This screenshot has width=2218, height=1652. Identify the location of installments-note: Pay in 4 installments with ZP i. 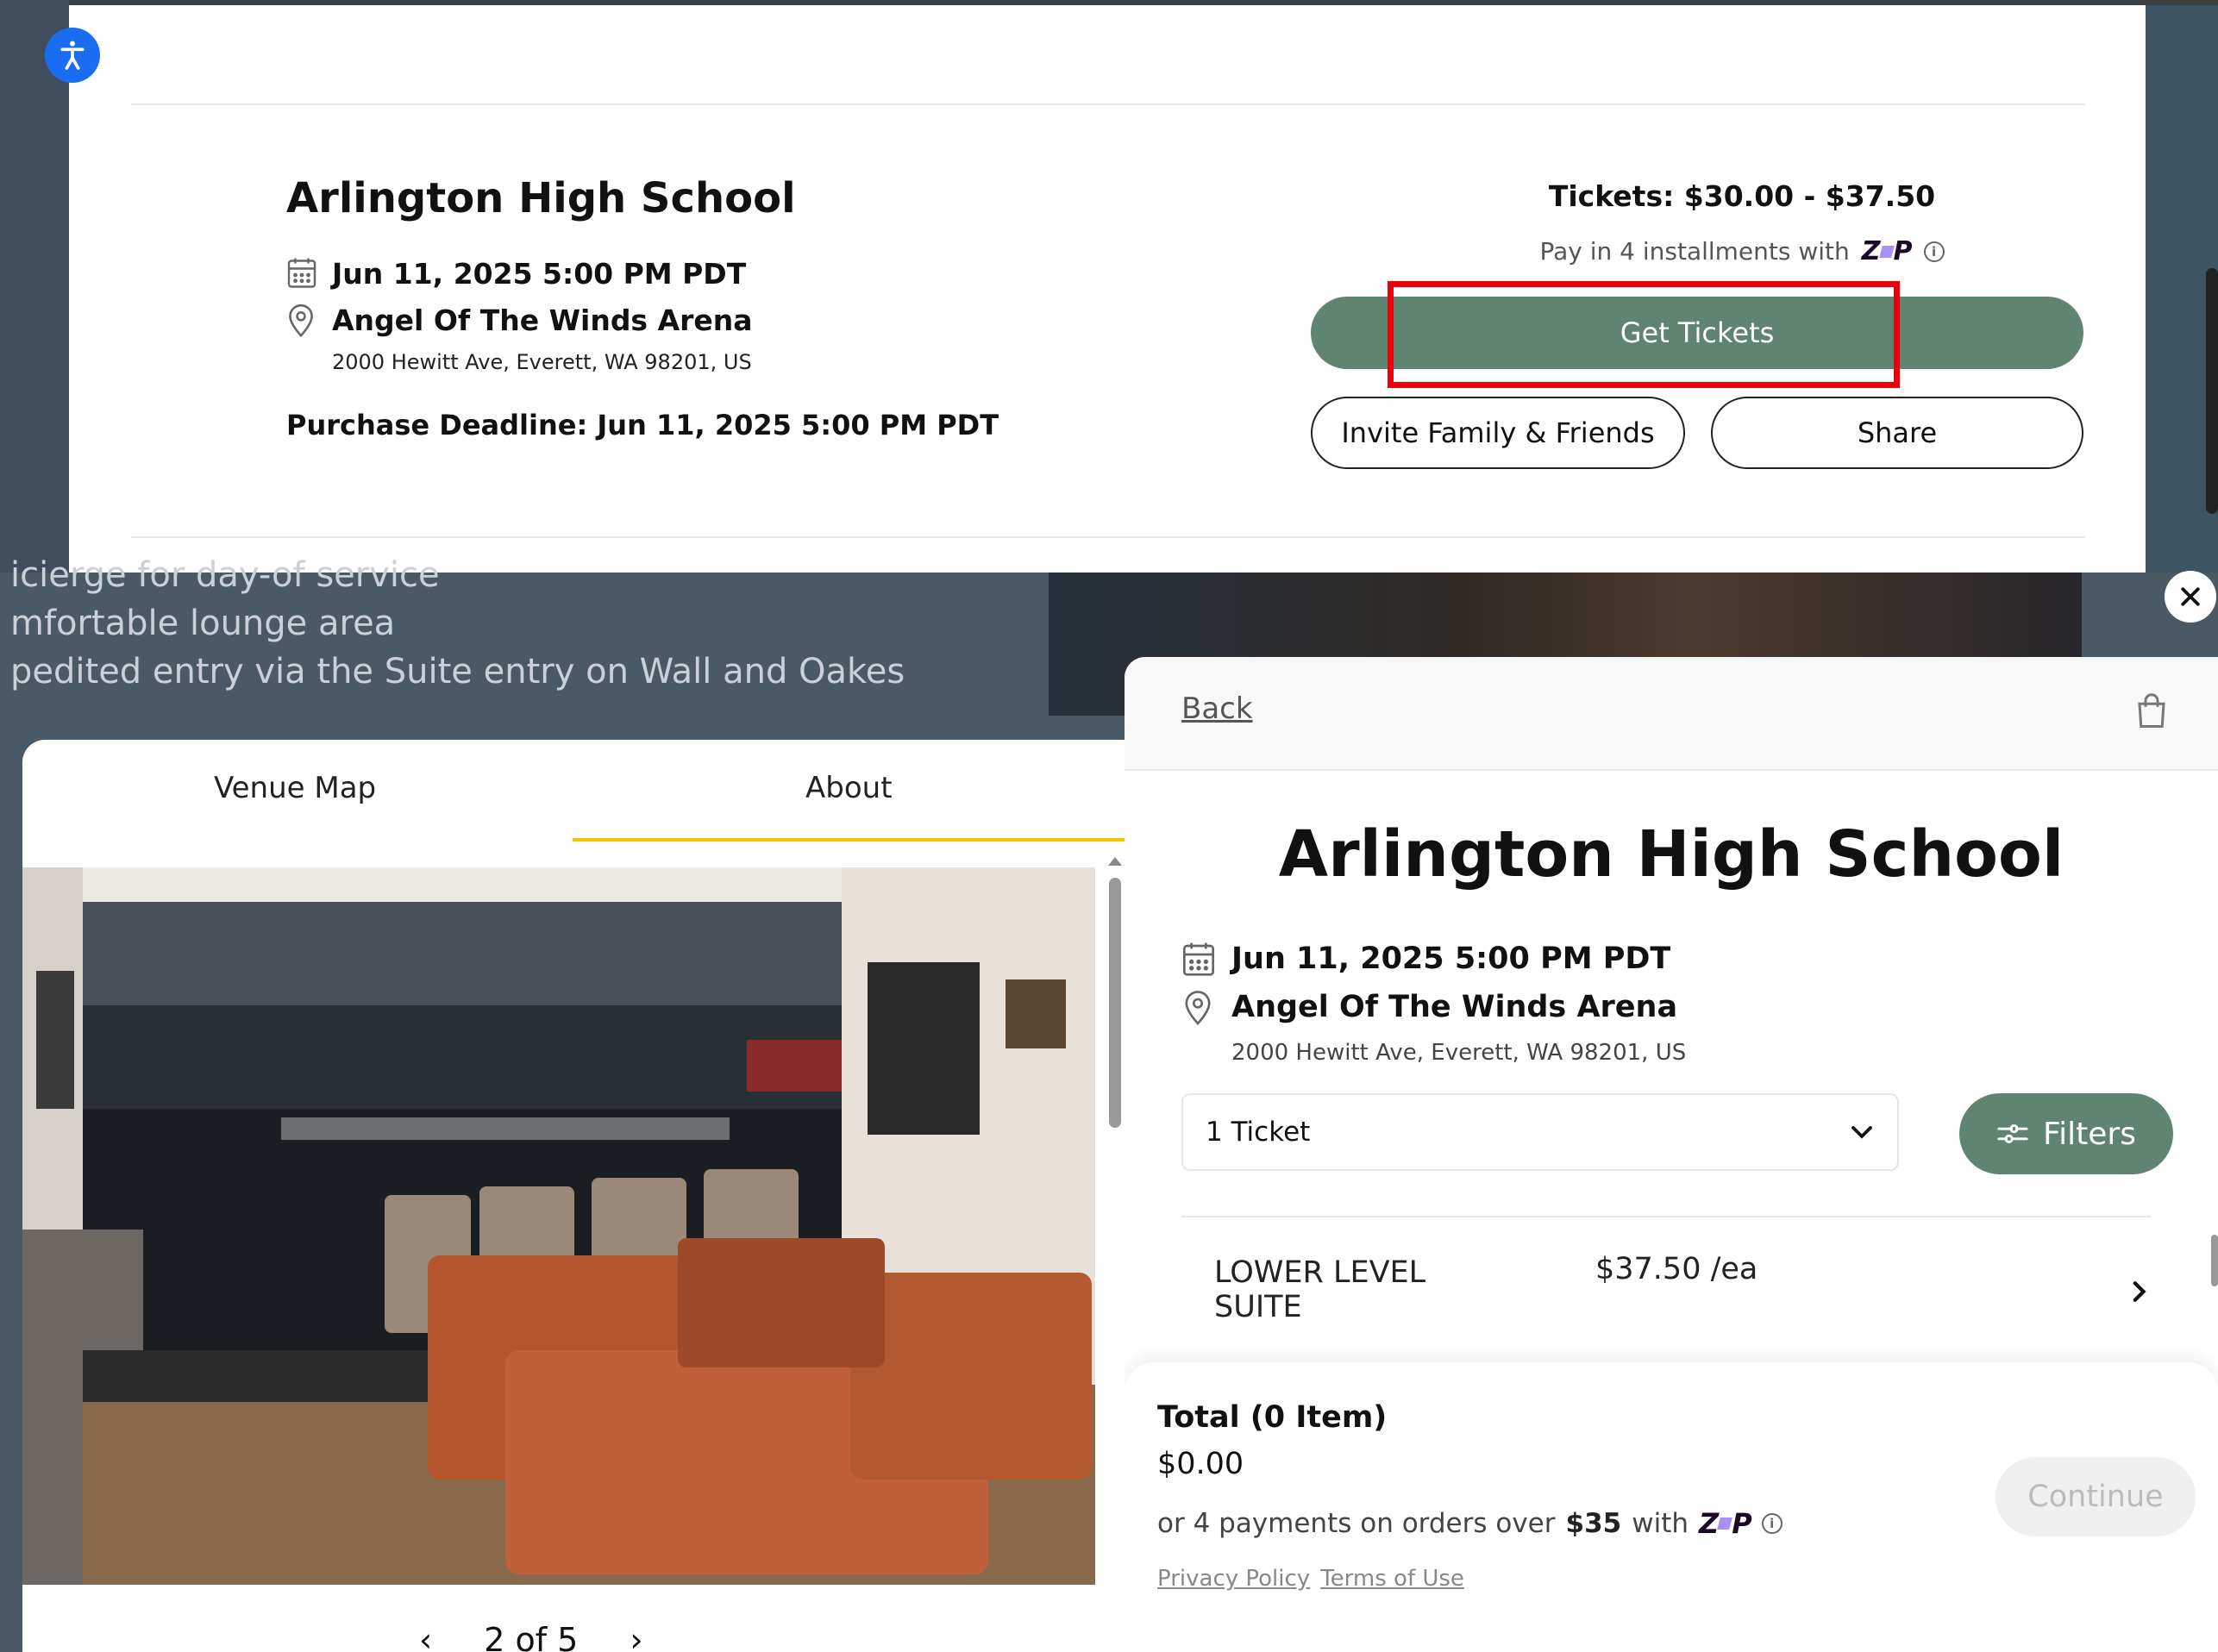
(1742, 251).